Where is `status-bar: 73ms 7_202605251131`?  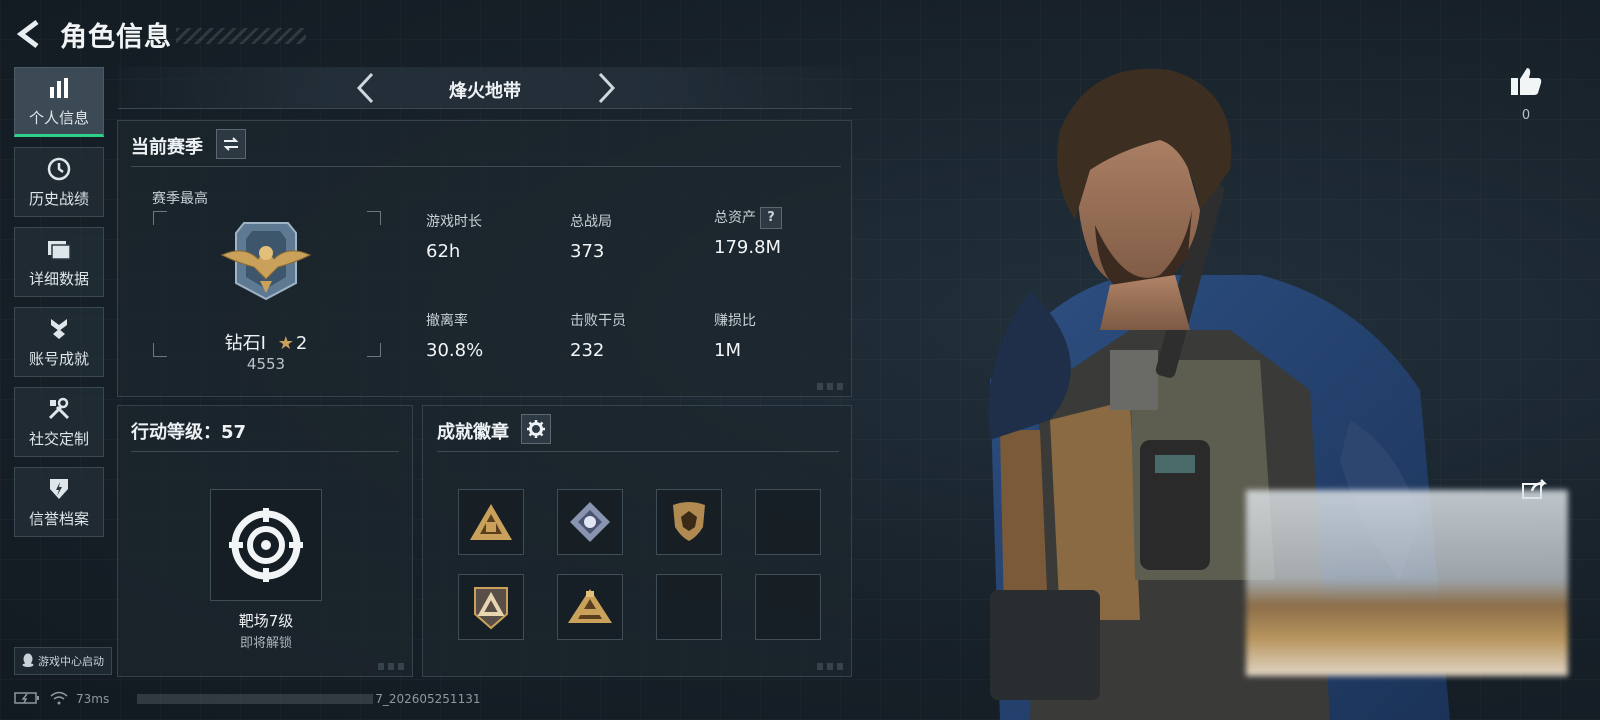
status-bar: 73ms 7_202605251131 is located at coordinates (247, 699).